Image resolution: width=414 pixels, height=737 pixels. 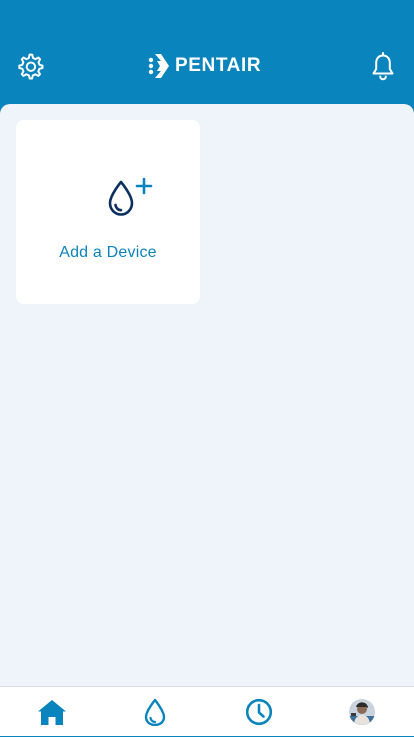 I want to click on add-device-card: Add a Device, so click(x=108, y=212).